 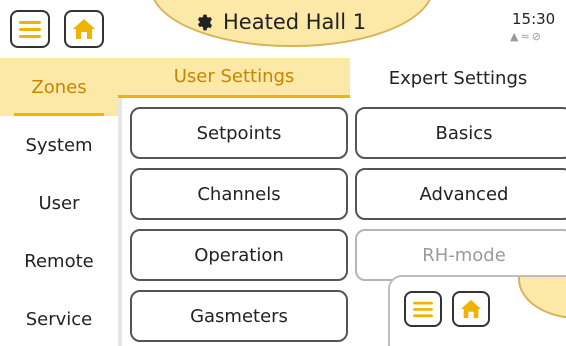 I want to click on no-signal-icon: ⊘, so click(x=537, y=36).